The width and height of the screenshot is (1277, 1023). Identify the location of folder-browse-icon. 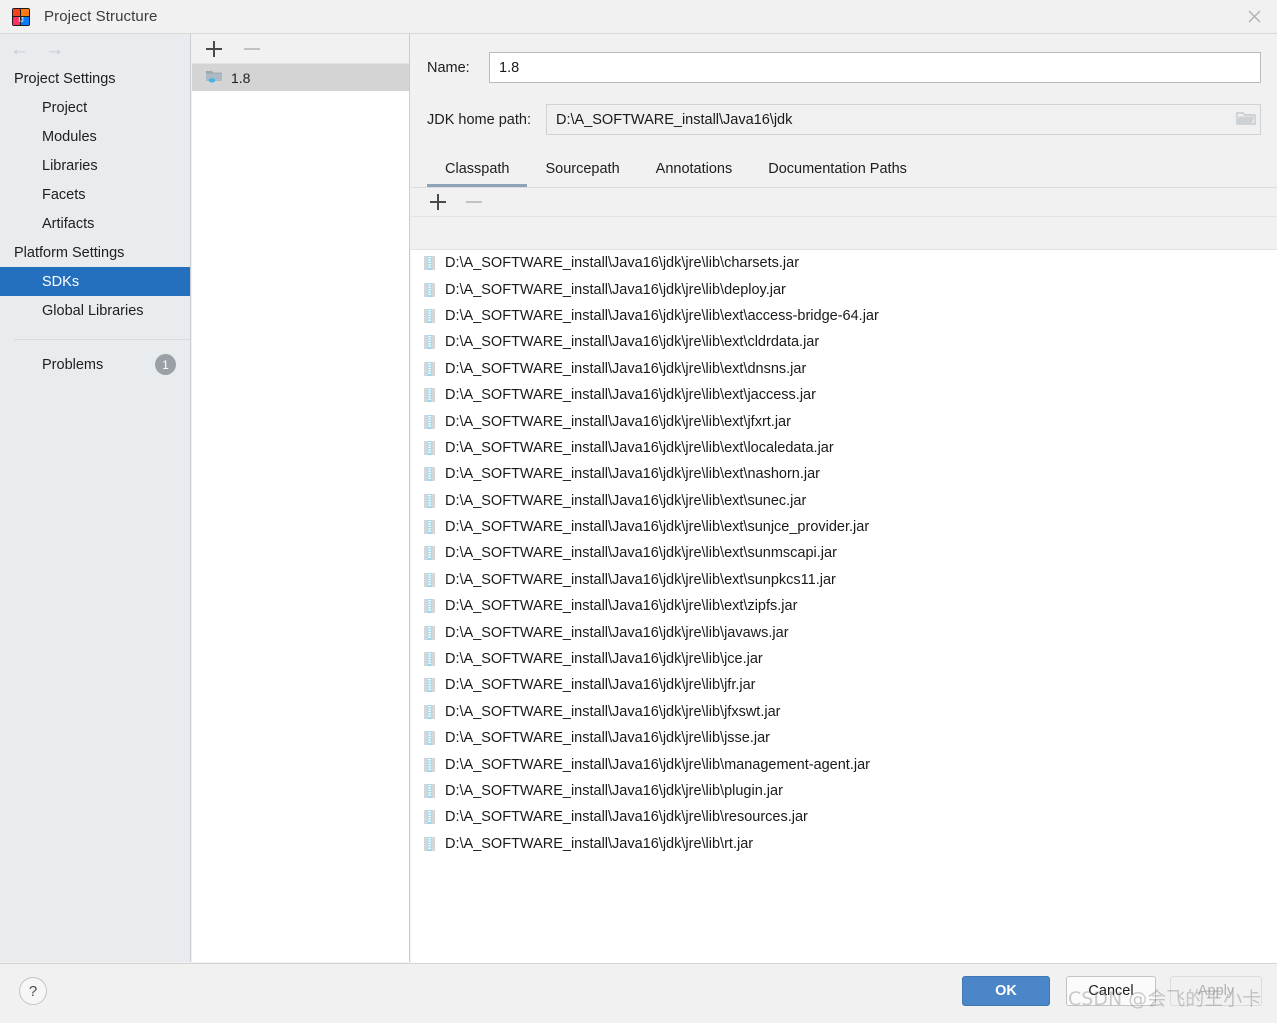
(1246, 120).